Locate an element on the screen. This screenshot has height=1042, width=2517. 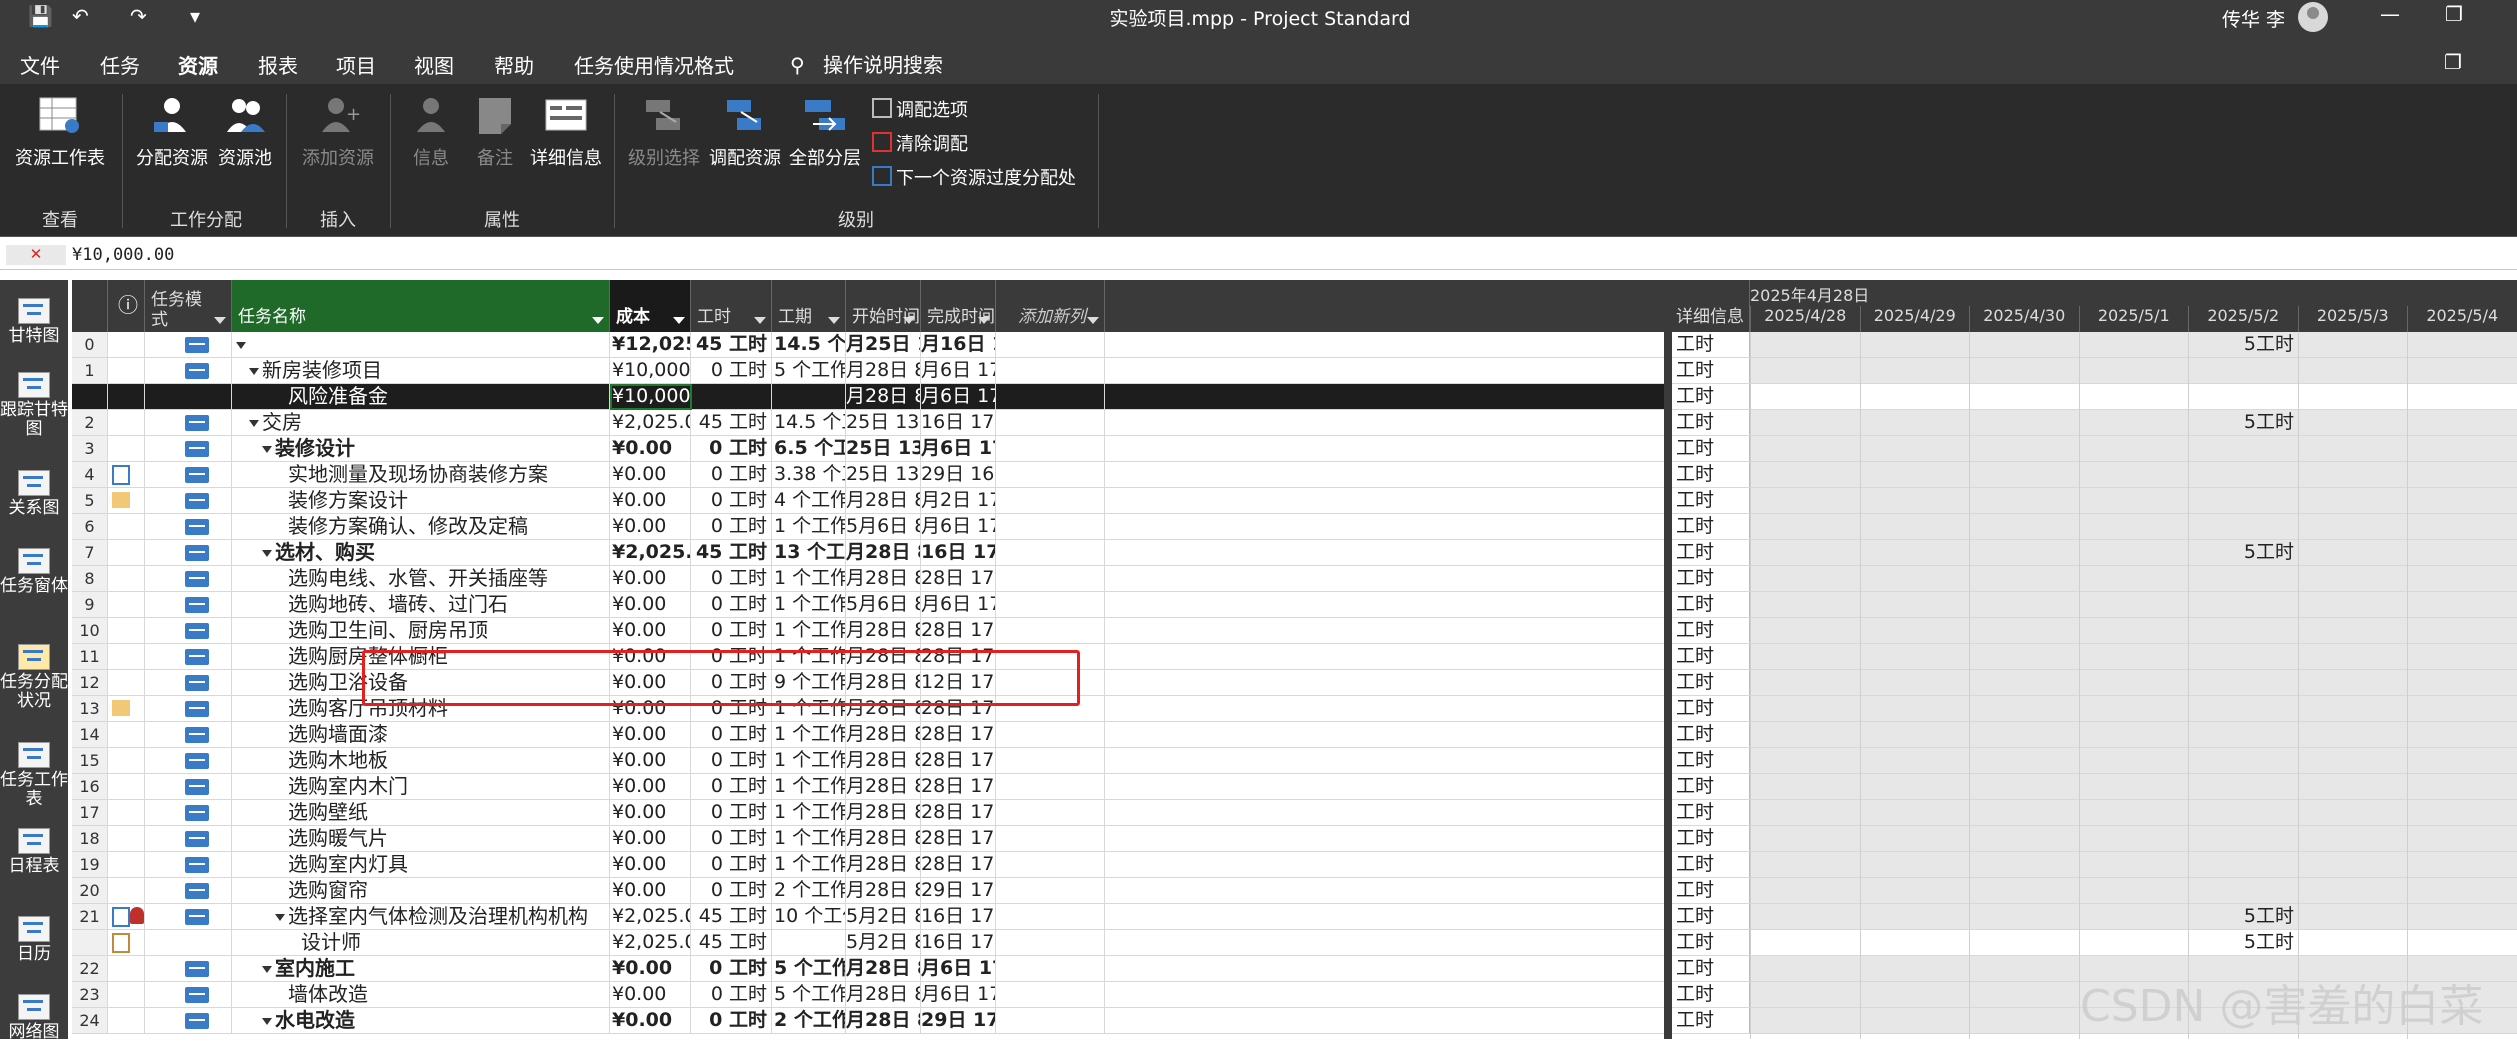
header-duration: 工期 is located at coordinates (809, 306).